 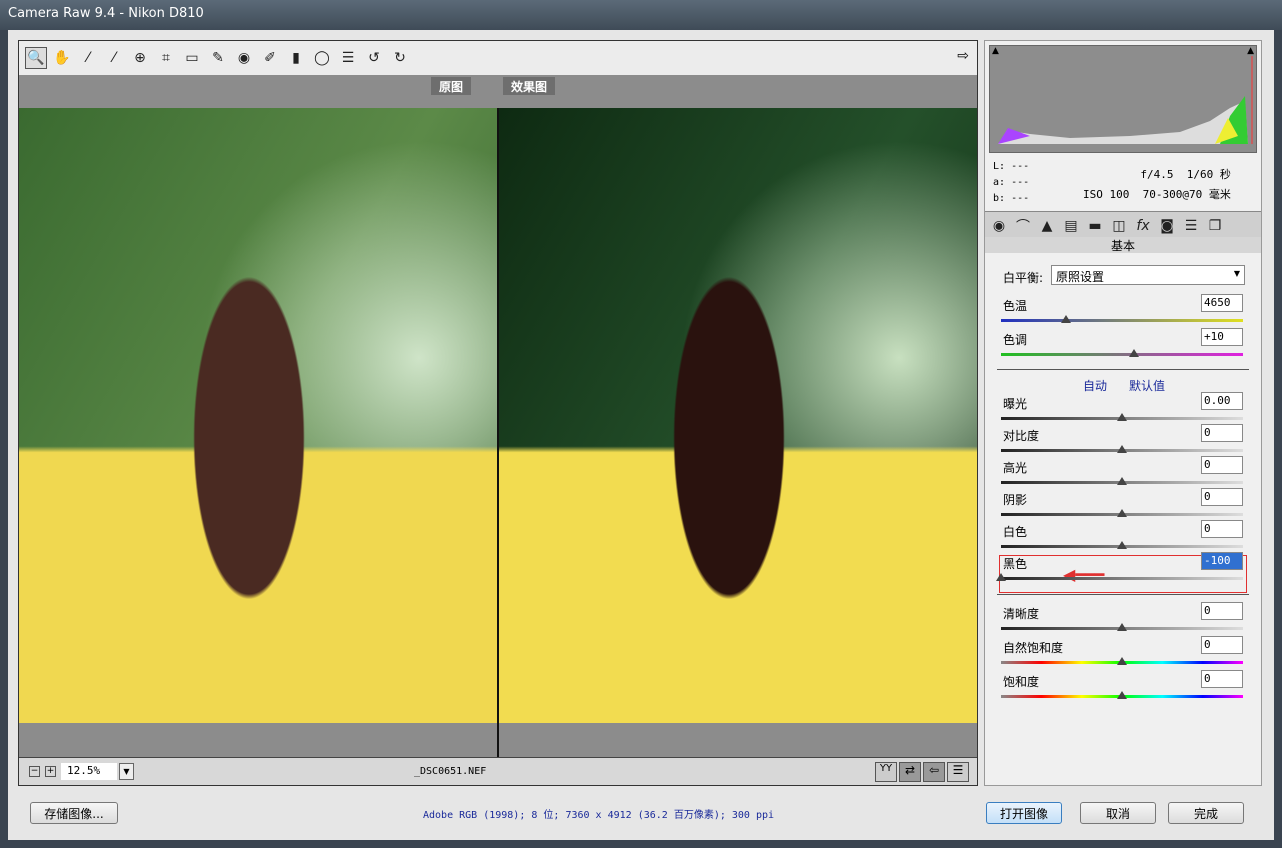 I want to click on wb-label: 白平衡:, so click(x=1023, y=278).